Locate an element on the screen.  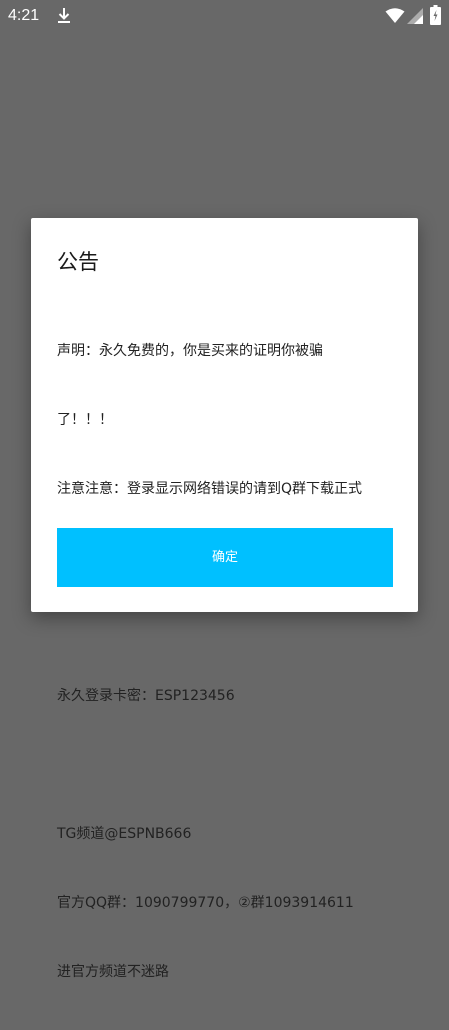
message-line: TG频道@ESPNB666 is located at coordinates (124, 834).